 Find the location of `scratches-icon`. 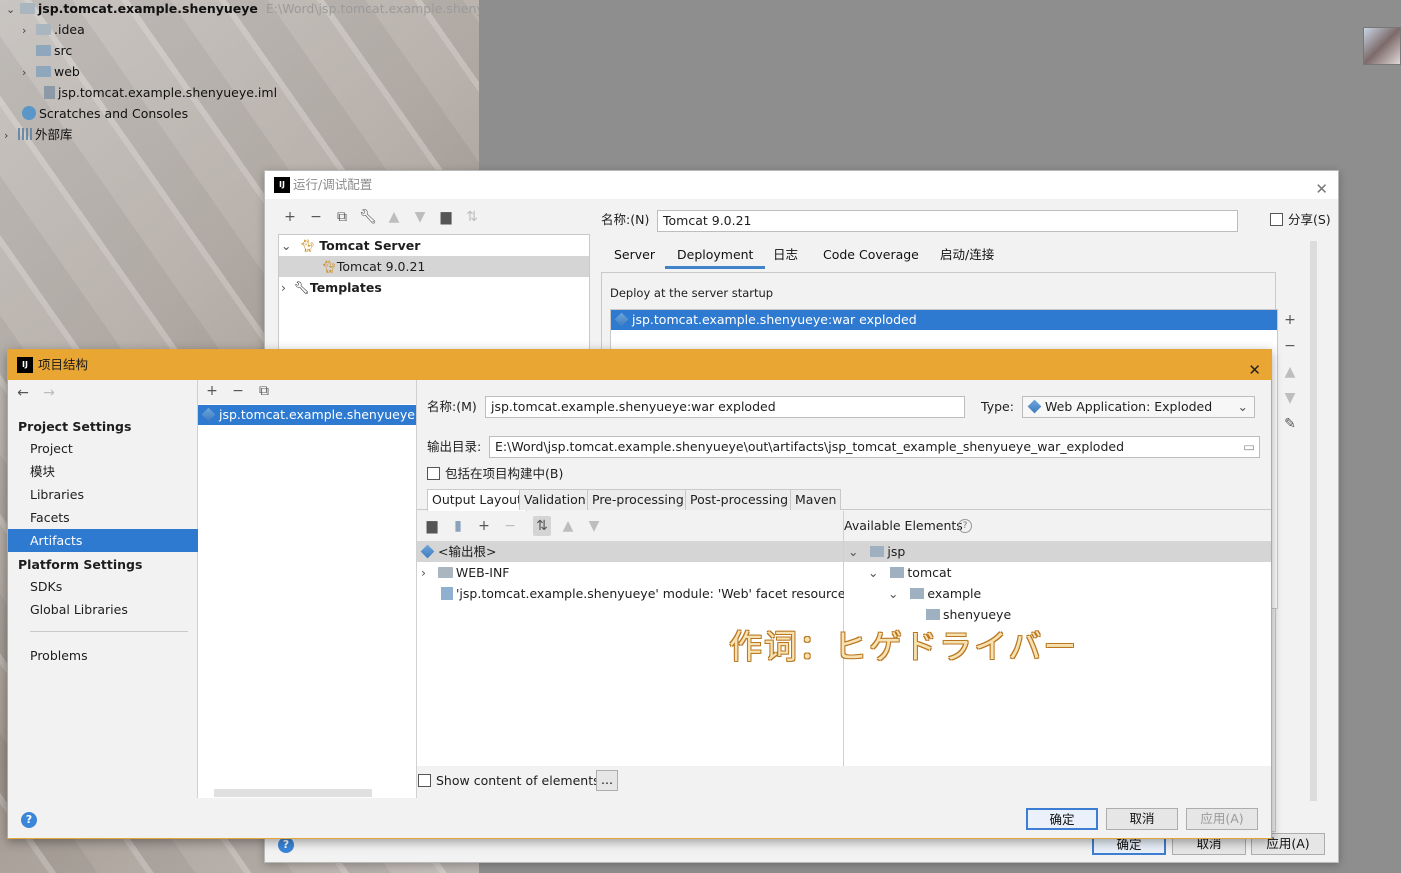

scratches-icon is located at coordinates (29, 113).